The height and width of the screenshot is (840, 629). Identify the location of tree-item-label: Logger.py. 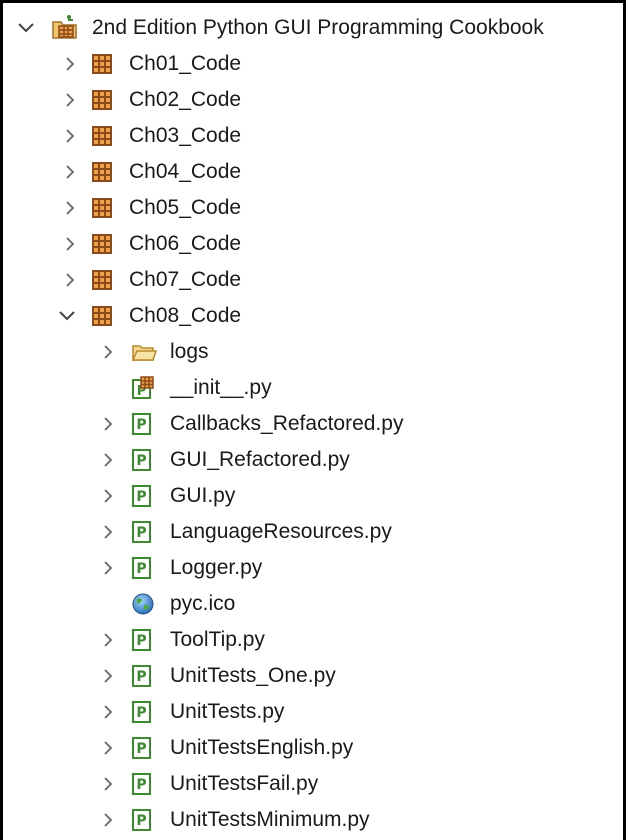
(216, 567).